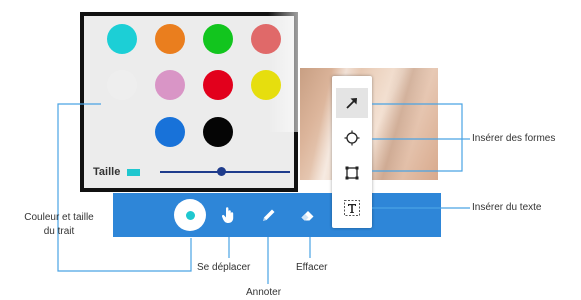 The height and width of the screenshot is (300, 581). What do you see at coordinates (312, 267) in the screenshot?
I see `callout-erase: Effacer` at bounding box center [312, 267].